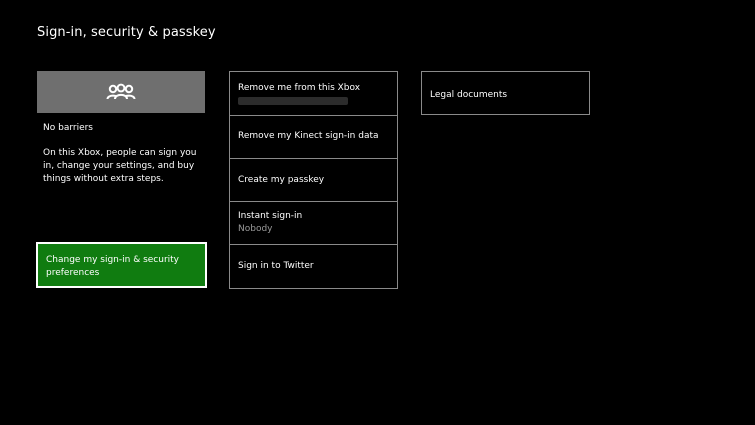 This screenshot has width=755, height=425. I want to click on remove-from-xbox-button: Remove me from this Xbox, so click(313, 93).